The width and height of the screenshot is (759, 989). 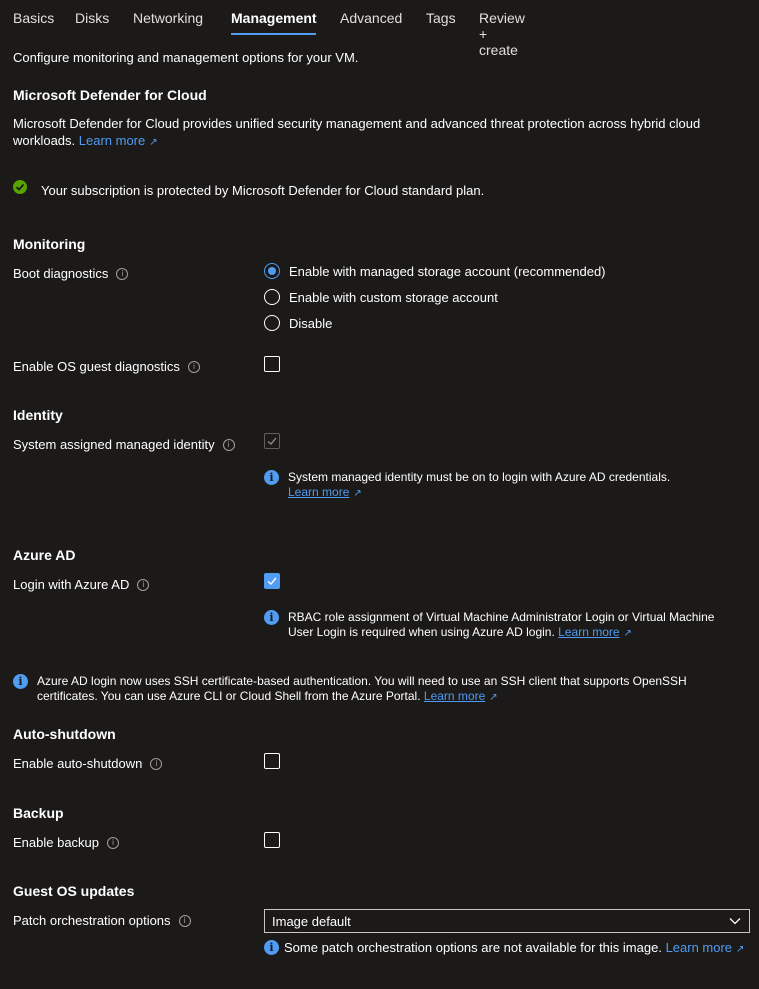 I want to click on patch-orchestration-value: Image default, so click(x=311, y=921).